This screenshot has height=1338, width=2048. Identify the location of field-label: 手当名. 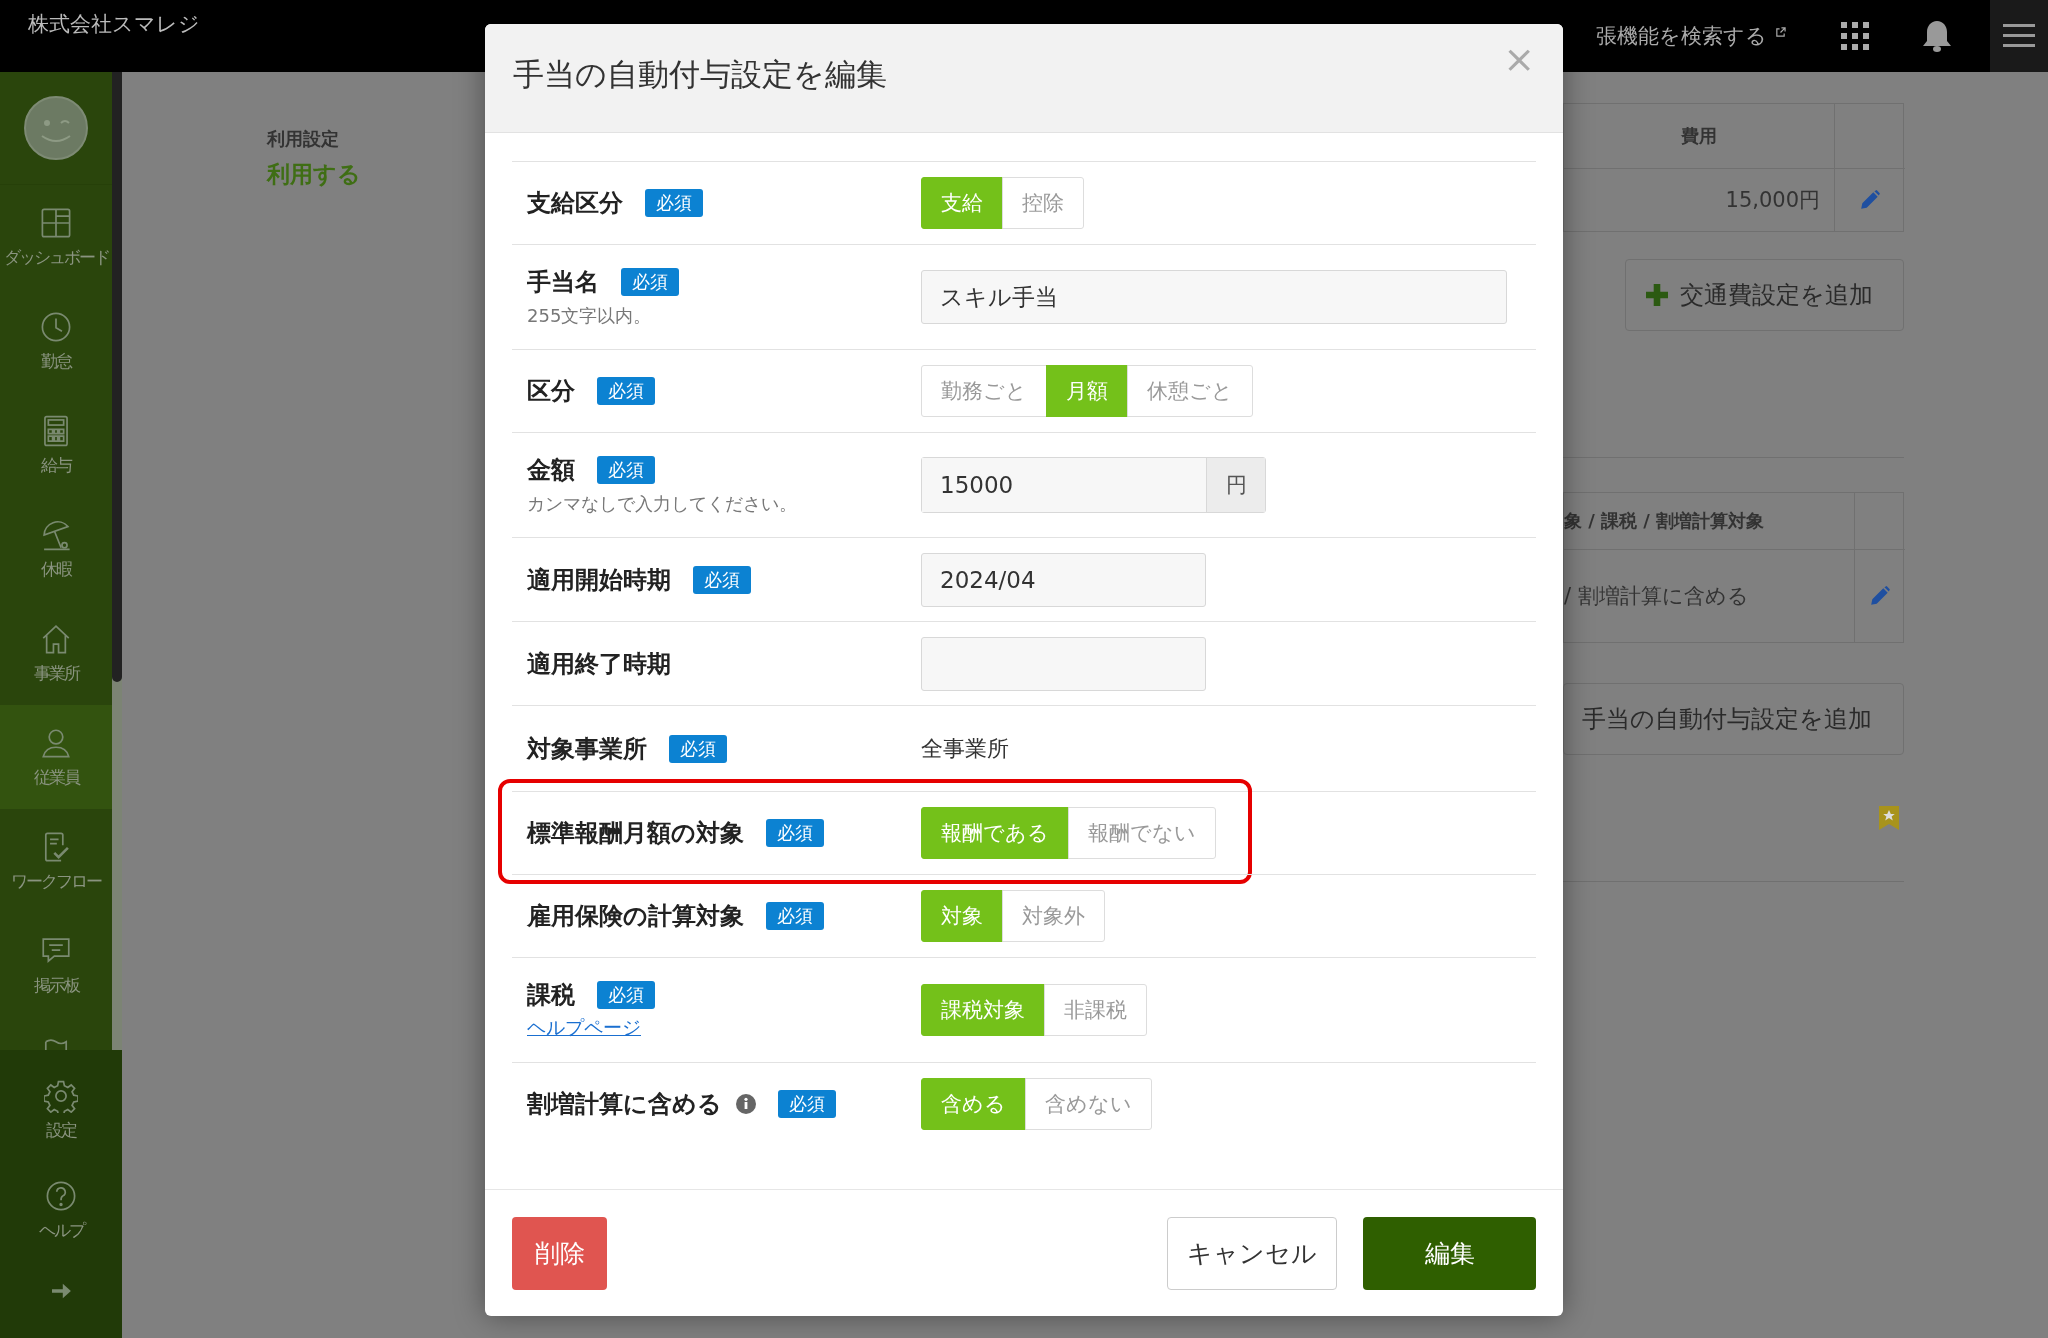
(563, 282).